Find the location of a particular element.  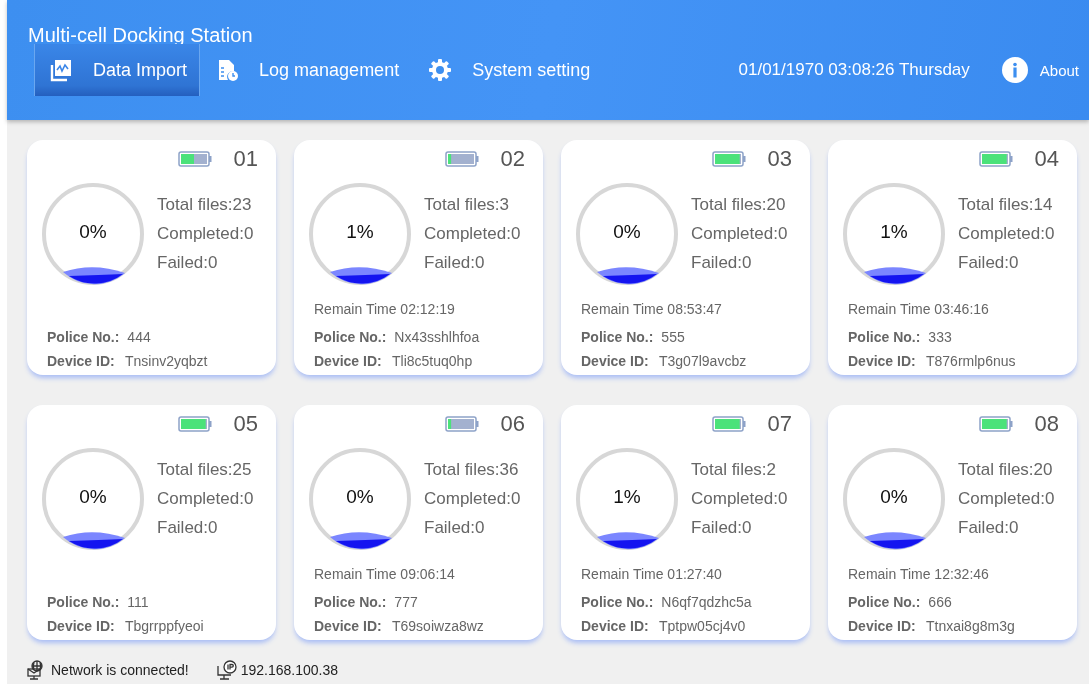

date-time: 01/01/1970 03:08:26 Thursday is located at coordinates (854, 70).